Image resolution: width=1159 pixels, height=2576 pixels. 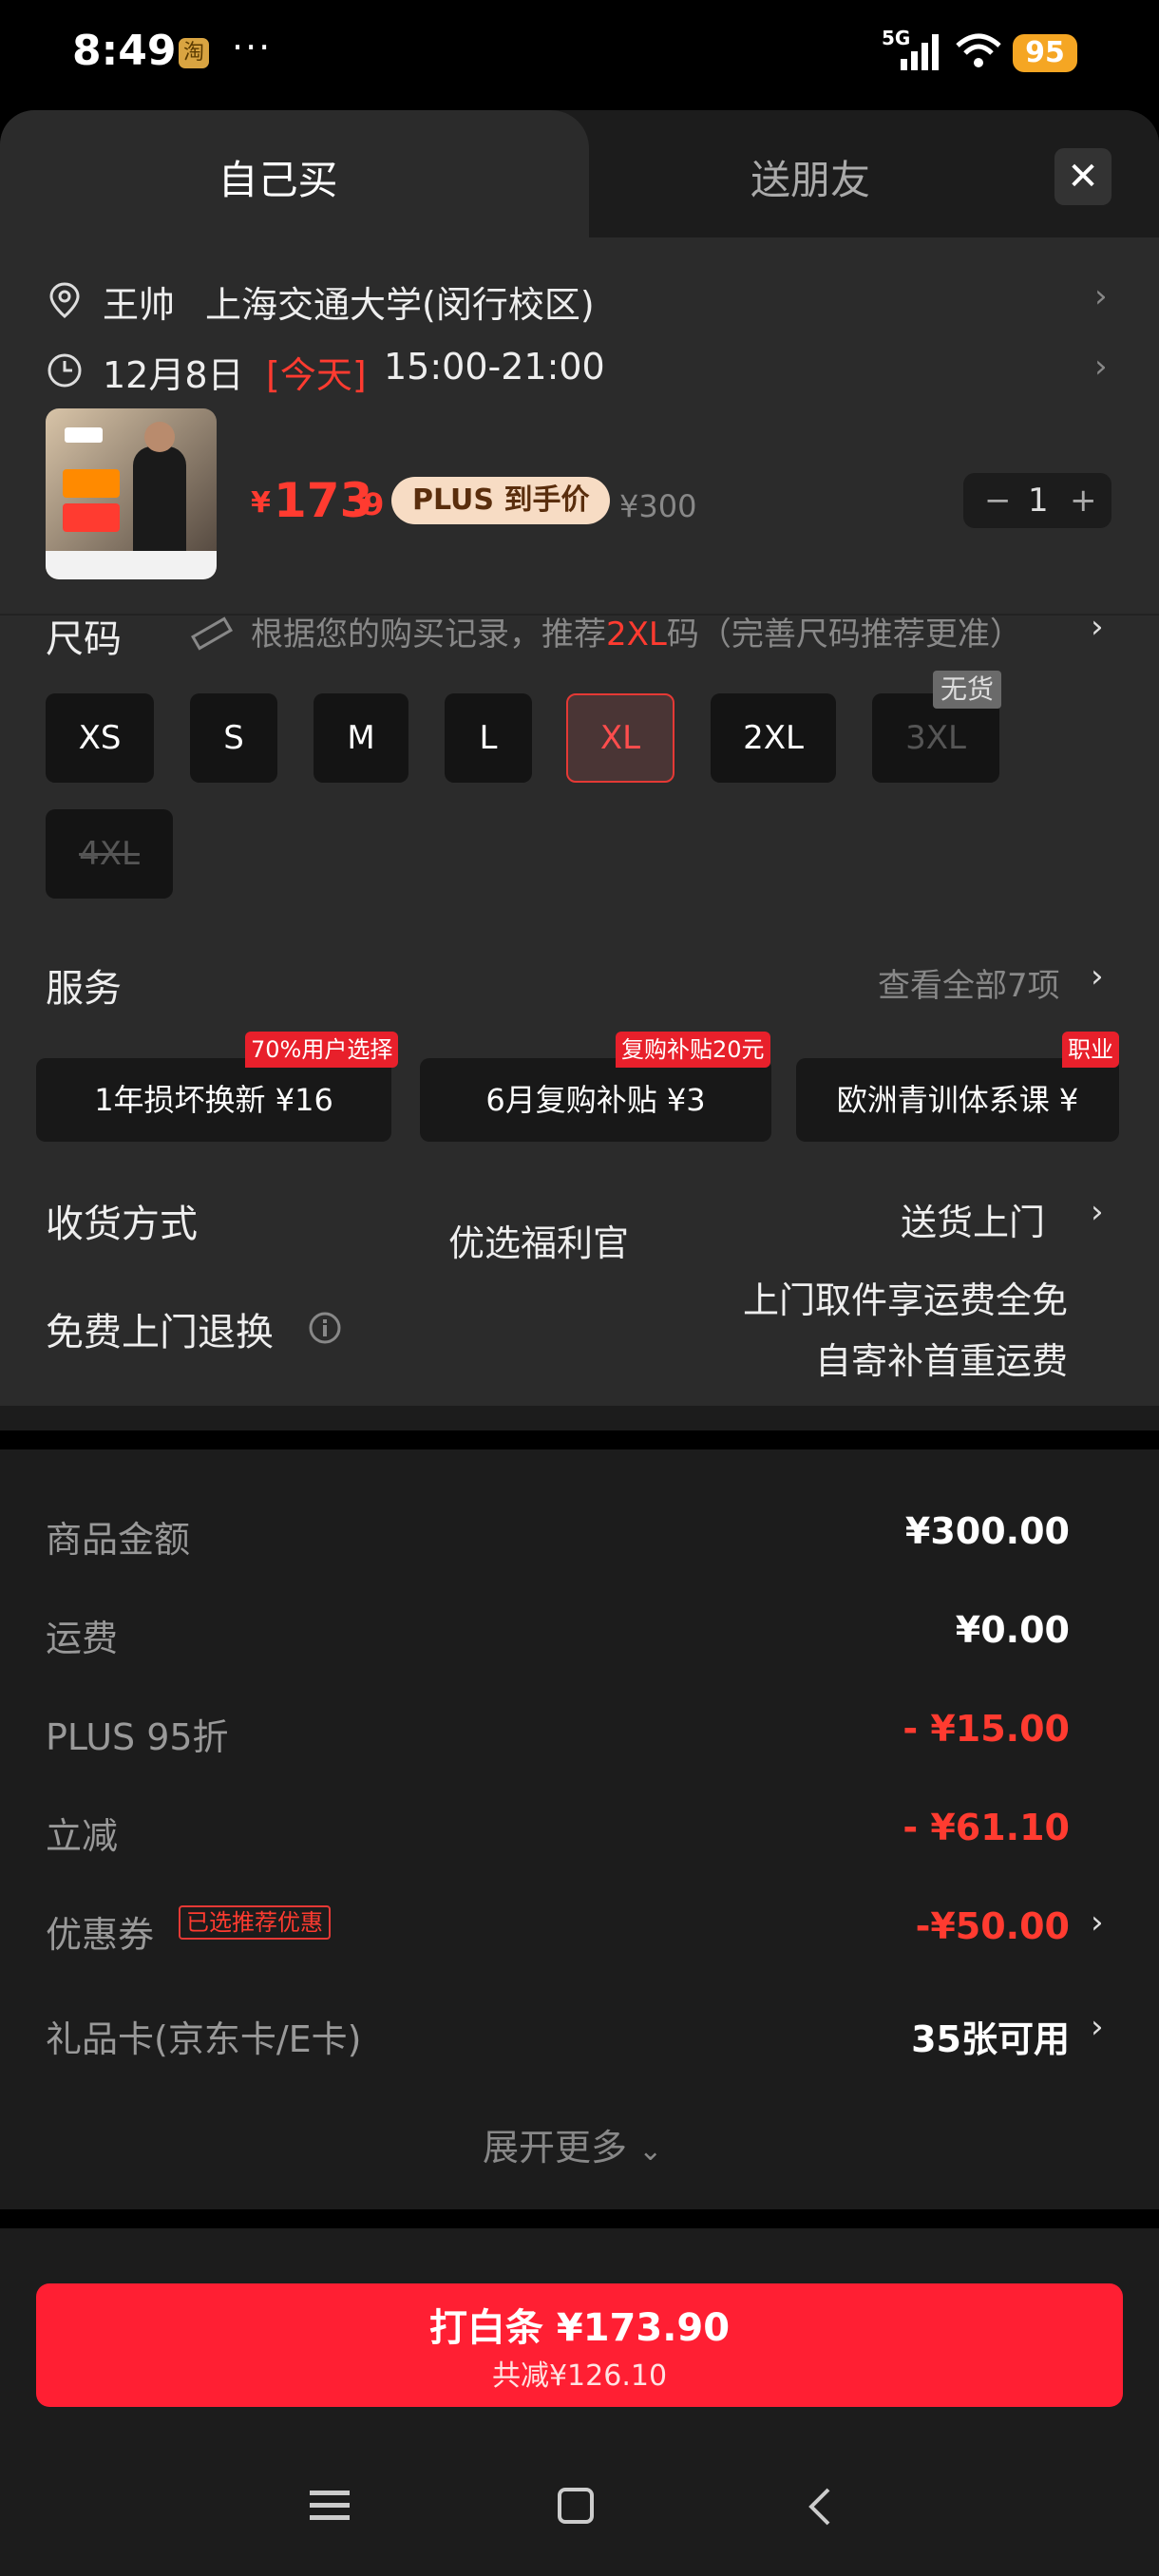 I want to click on quantity-value: 1, so click(x=1038, y=500).